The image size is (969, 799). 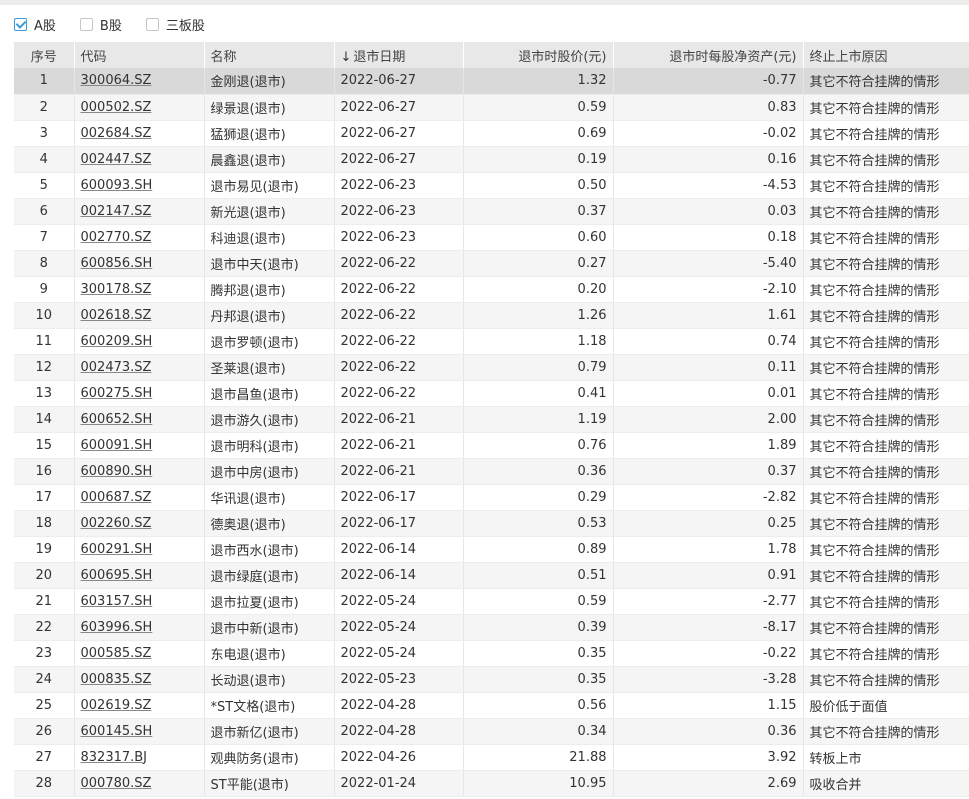 I want to click on stock-code-link: 002447.SZ, so click(x=116, y=159).